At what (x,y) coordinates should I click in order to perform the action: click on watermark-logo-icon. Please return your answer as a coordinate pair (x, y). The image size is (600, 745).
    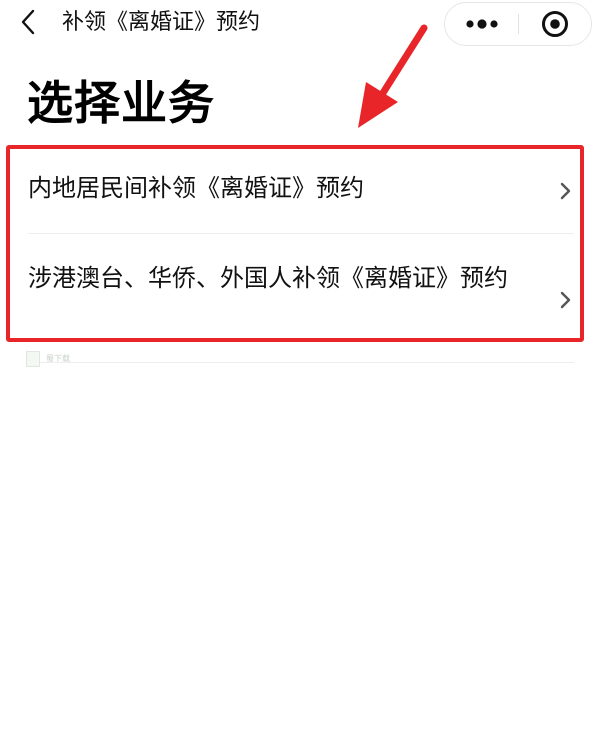
    Looking at the image, I should click on (33, 359).